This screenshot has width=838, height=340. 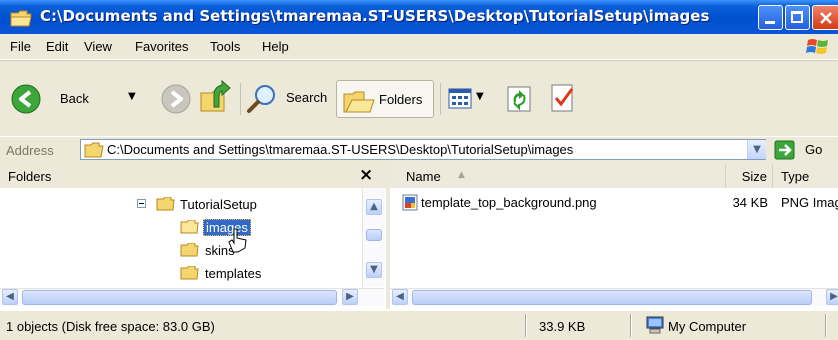 I want to click on column-type-label: Type, so click(x=795, y=176).